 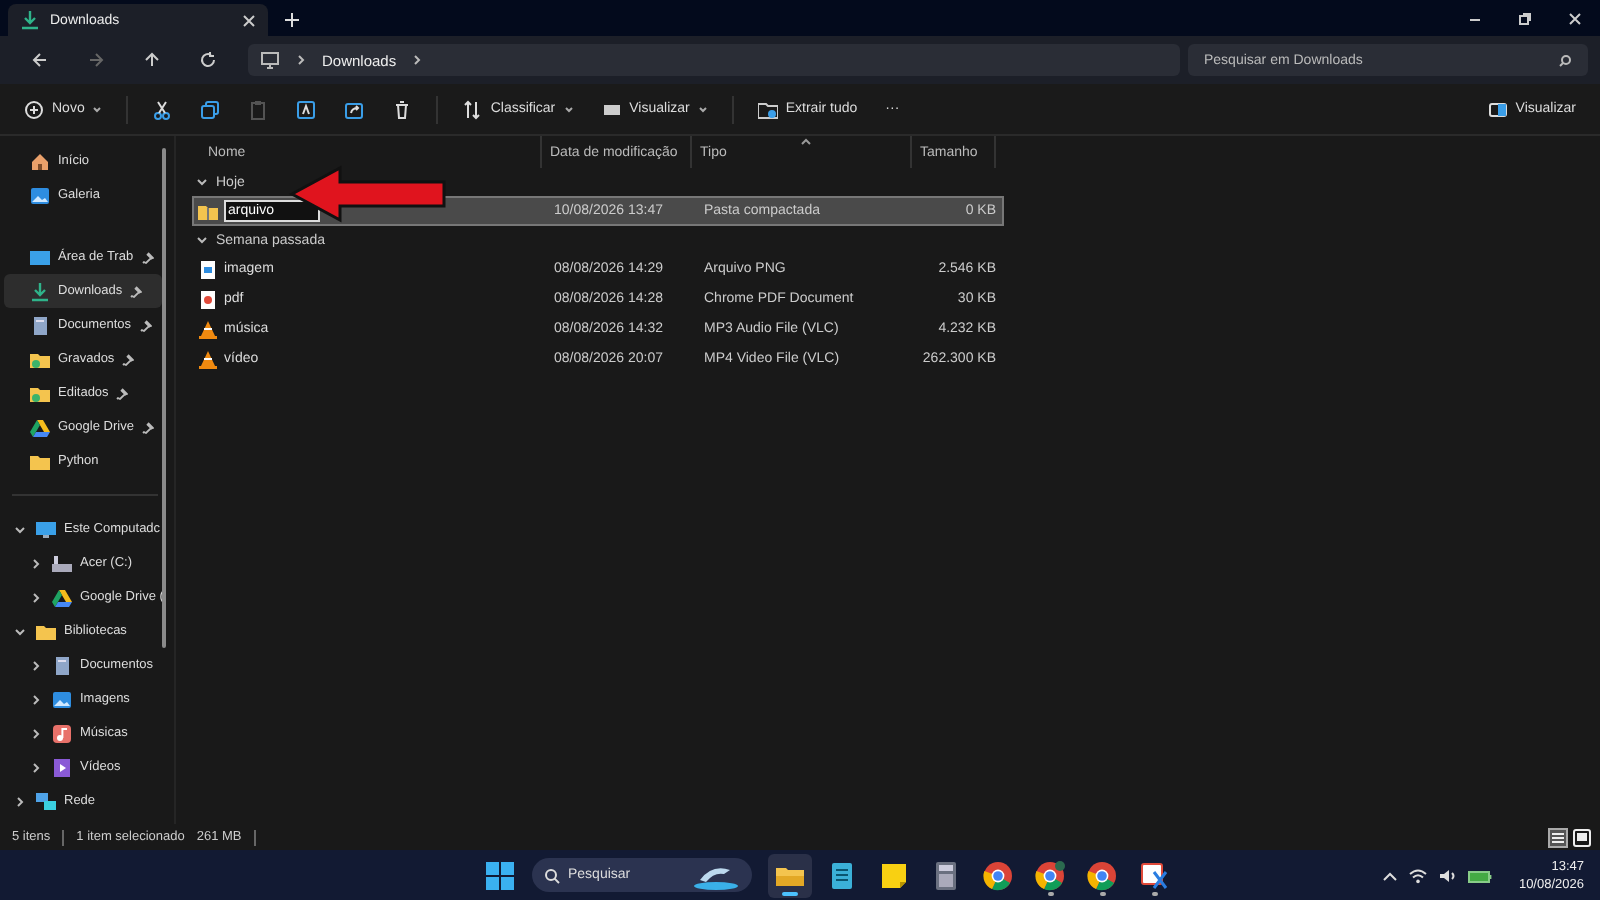 What do you see at coordinates (40, 60) in the screenshot?
I see `back-arrow-icon` at bounding box center [40, 60].